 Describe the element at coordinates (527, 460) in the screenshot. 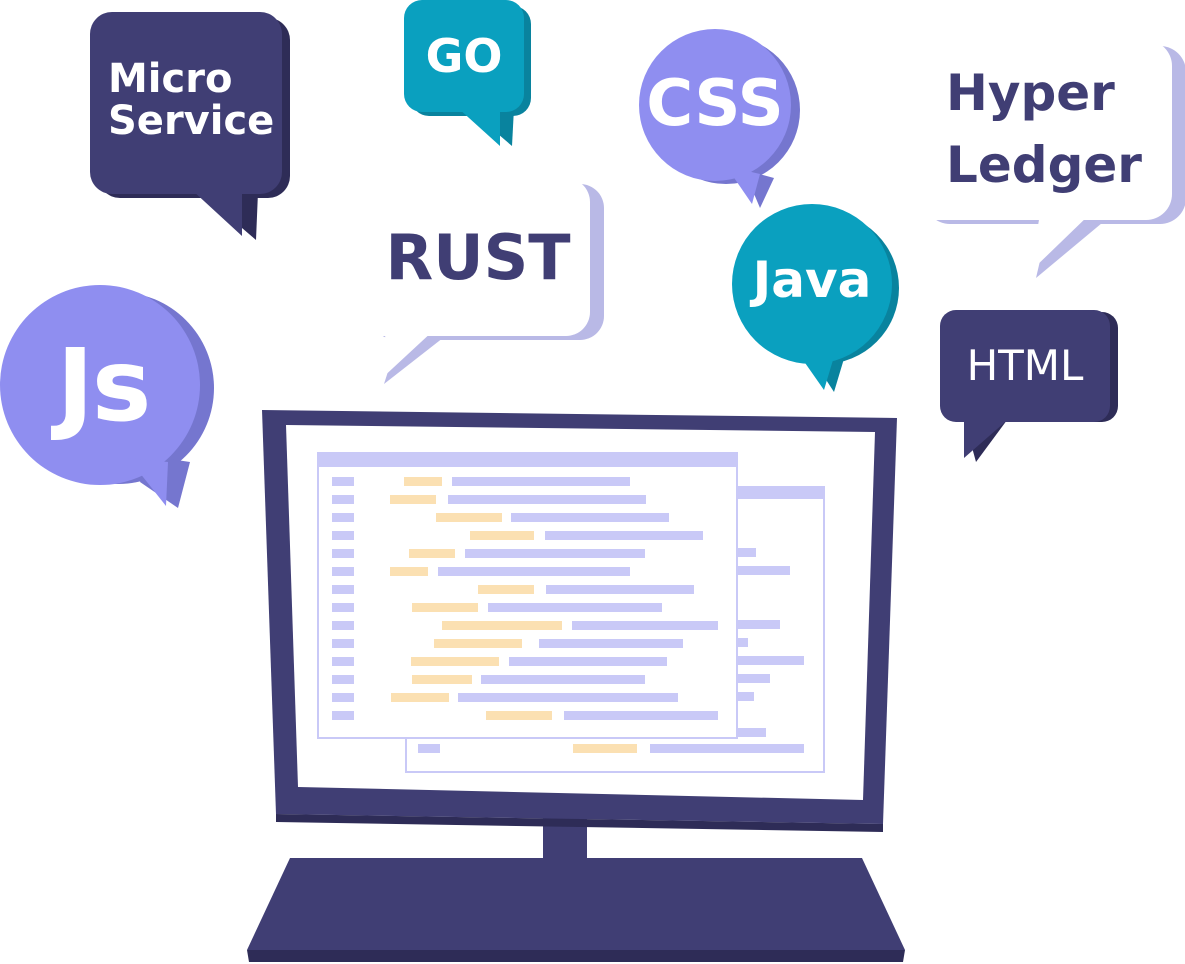

I see `front-window-titlebar` at that location.